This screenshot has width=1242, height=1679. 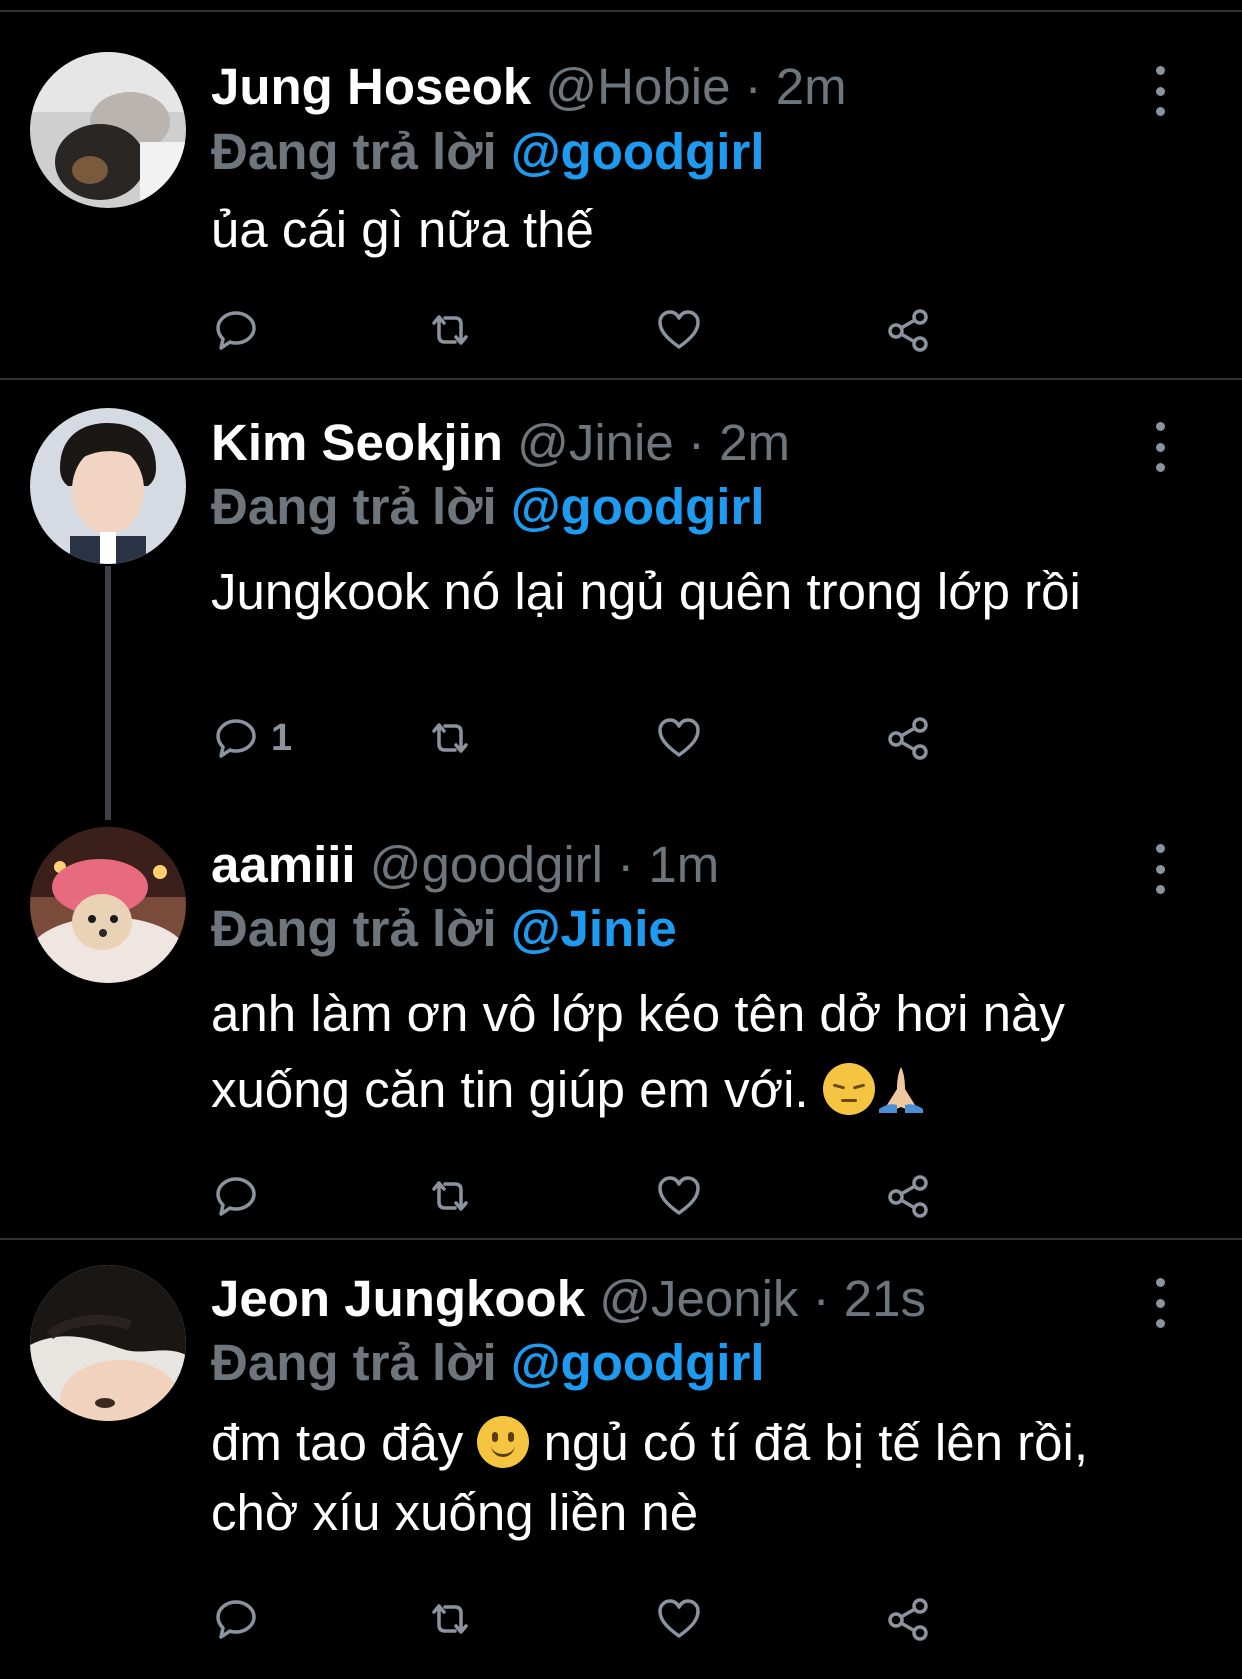 What do you see at coordinates (885, 1298) in the screenshot?
I see `timestamp: 21s` at bounding box center [885, 1298].